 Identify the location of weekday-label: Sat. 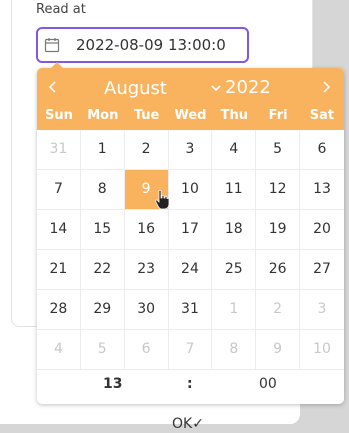
(322, 115).